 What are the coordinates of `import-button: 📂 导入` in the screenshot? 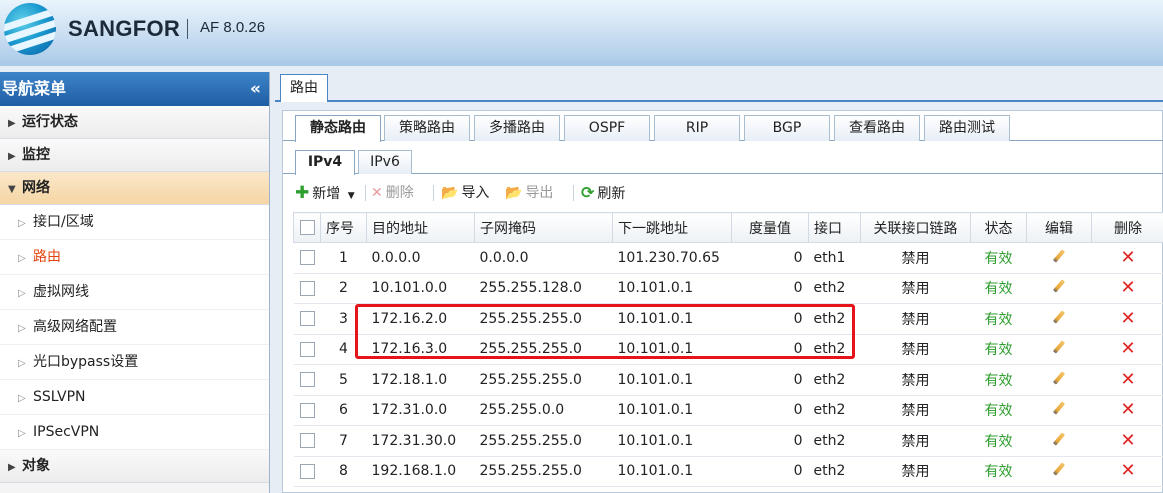 It's located at (465, 193).